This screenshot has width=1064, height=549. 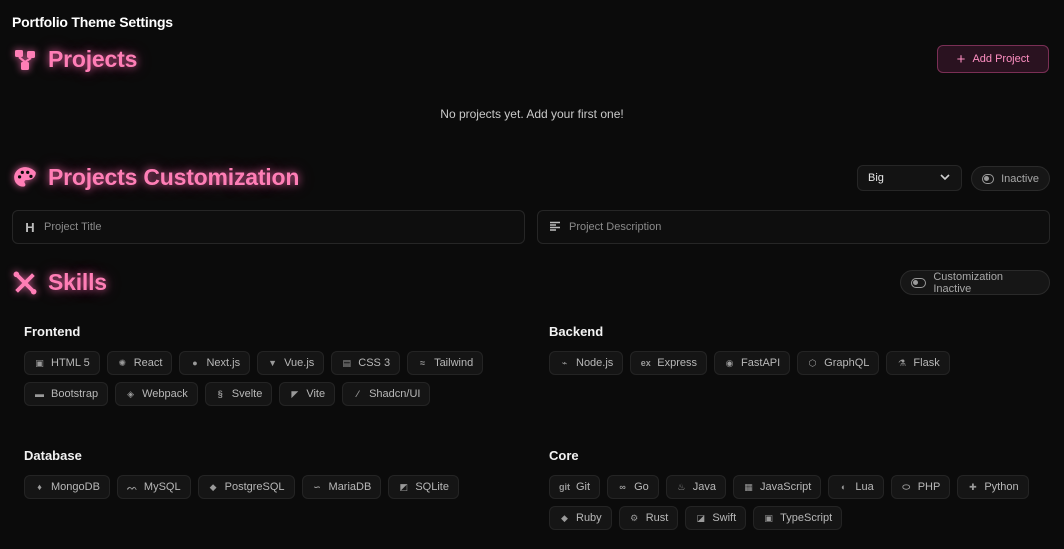 I want to click on swift-icon: ◪, so click(x=701, y=517).